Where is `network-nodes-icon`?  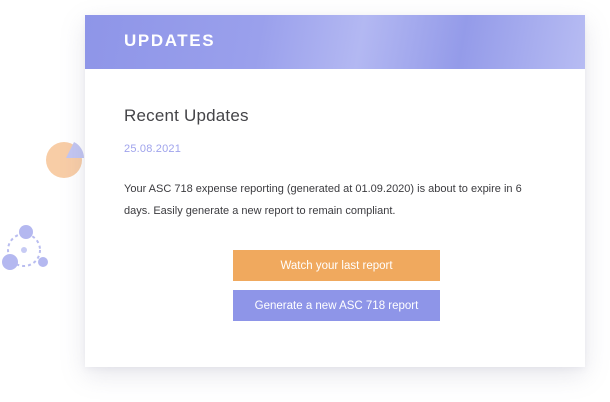 network-nodes-icon is located at coordinates (25, 247).